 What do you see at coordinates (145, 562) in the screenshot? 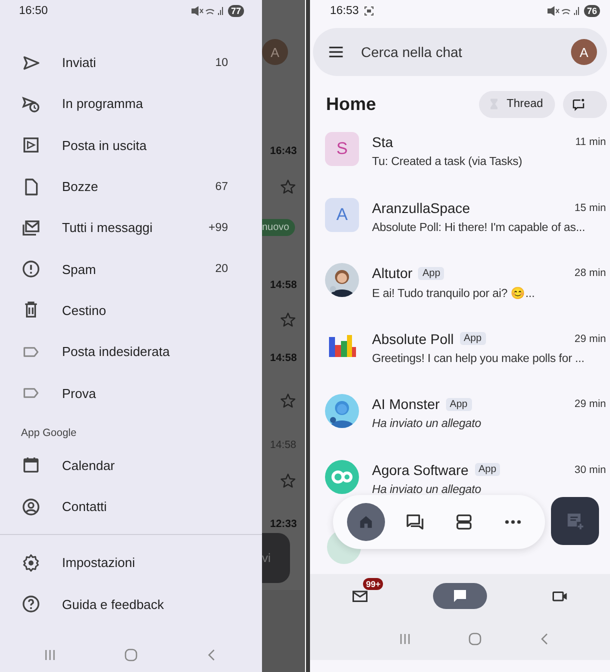
I see `menu-item: Impostazioni` at bounding box center [145, 562].